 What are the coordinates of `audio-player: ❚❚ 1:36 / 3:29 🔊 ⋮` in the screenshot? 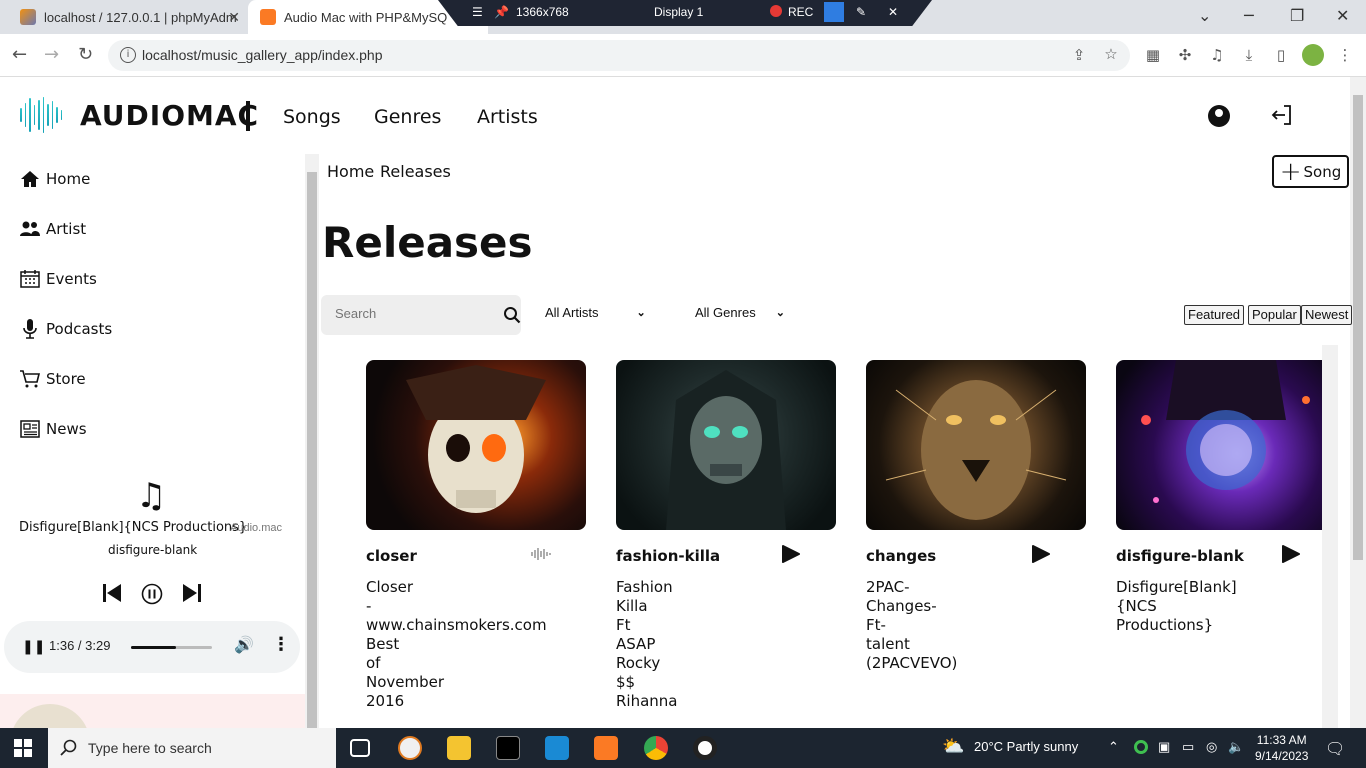 It's located at (152, 647).